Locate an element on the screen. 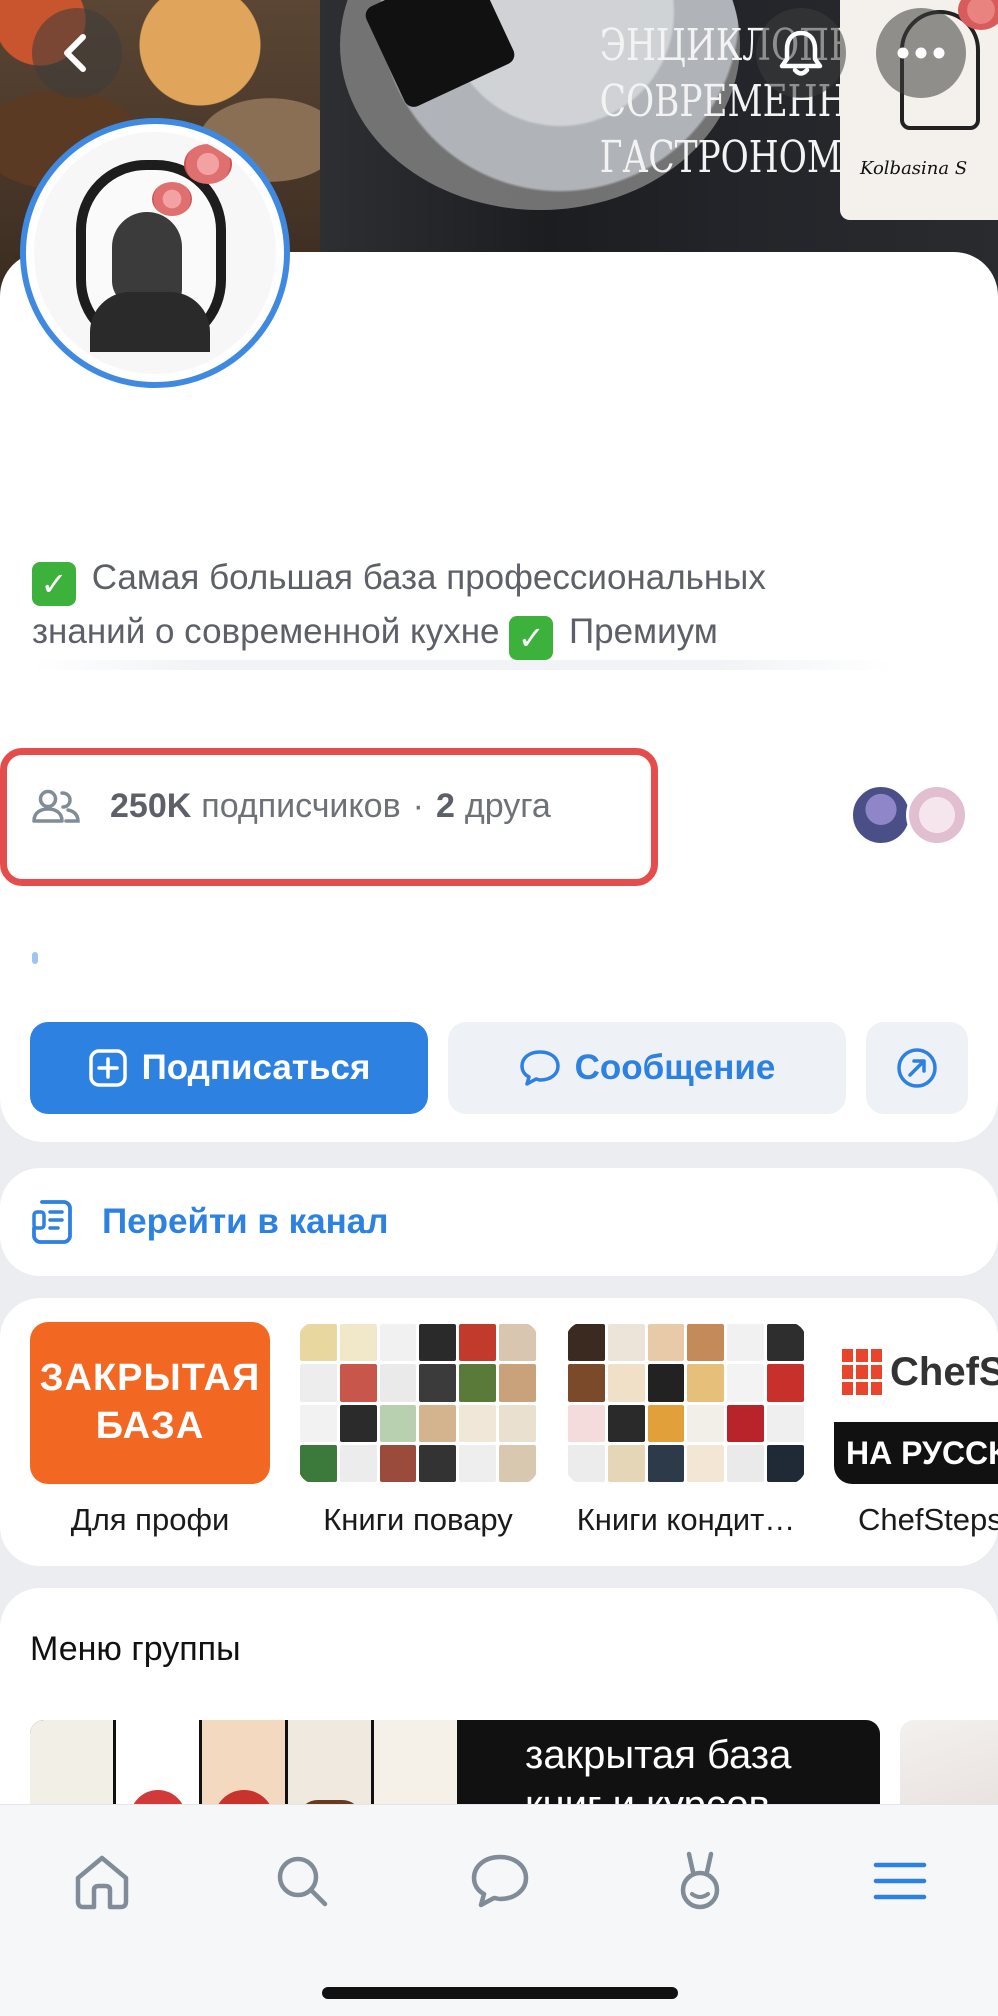 The image size is (998, 2016). back-button is located at coordinates (77, 53).